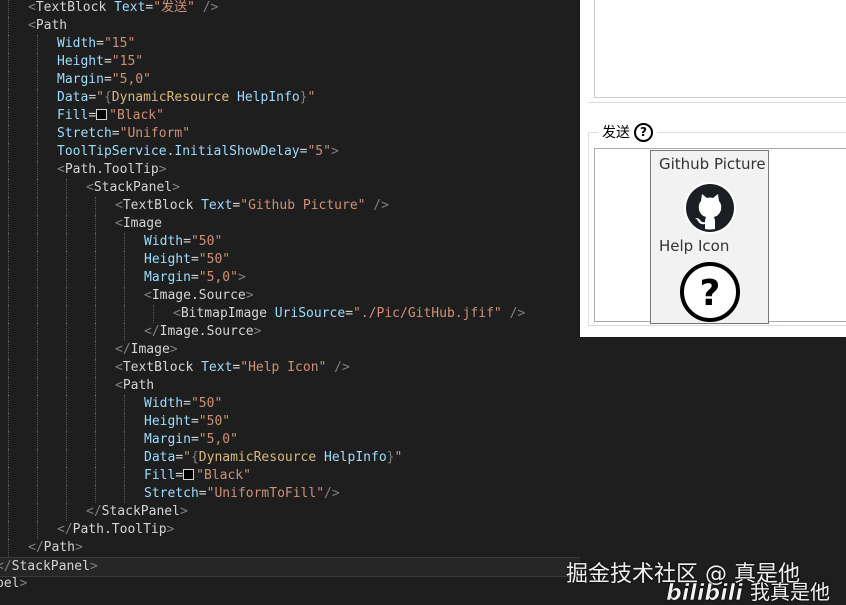  I want to click on groupbox-header: 发送 ?, so click(627, 132).